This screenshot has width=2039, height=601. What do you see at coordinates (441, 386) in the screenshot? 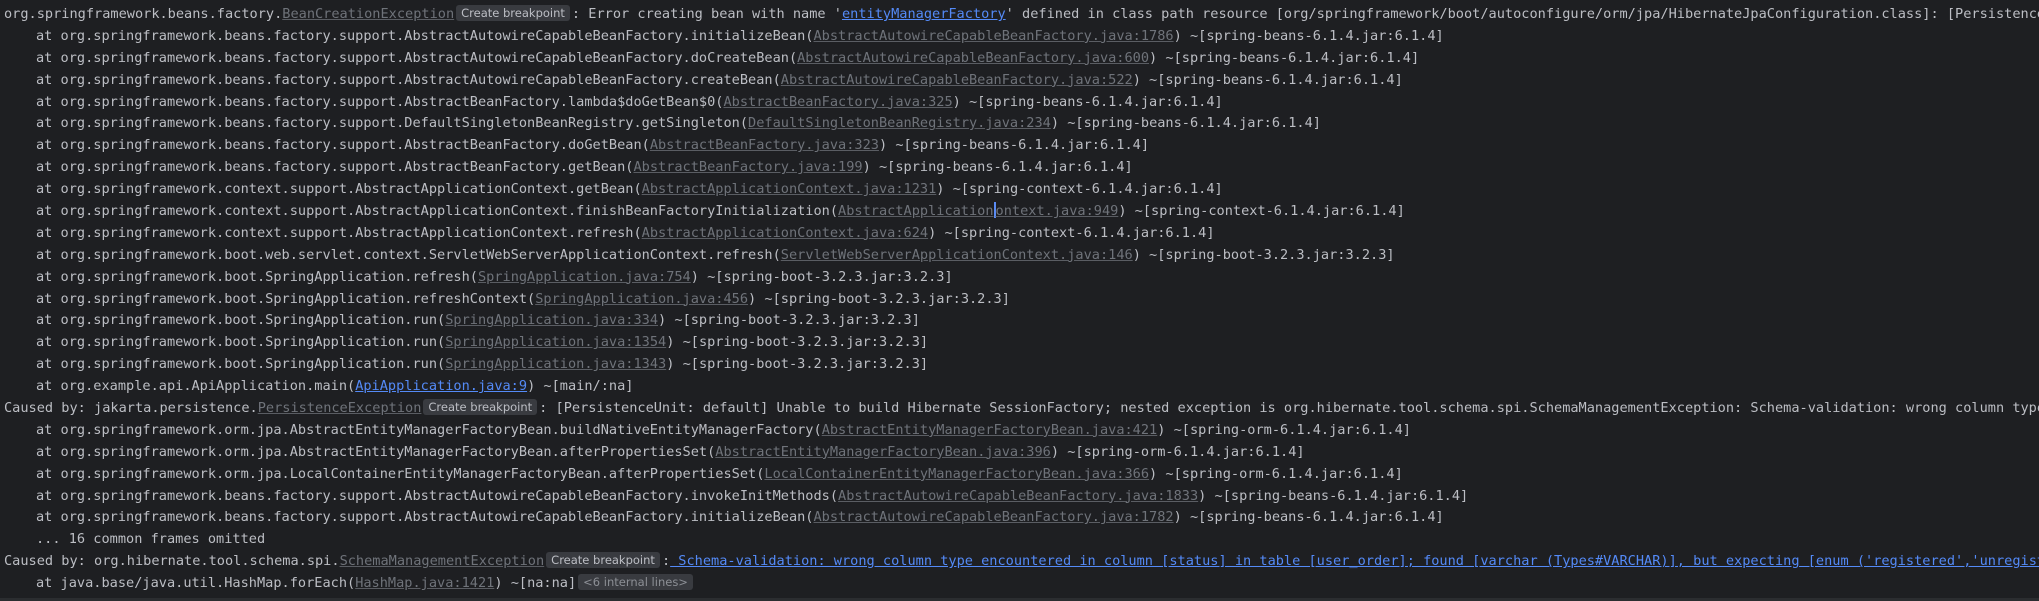
I see `source-link: ApiApplication.java:9` at bounding box center [441, 386].